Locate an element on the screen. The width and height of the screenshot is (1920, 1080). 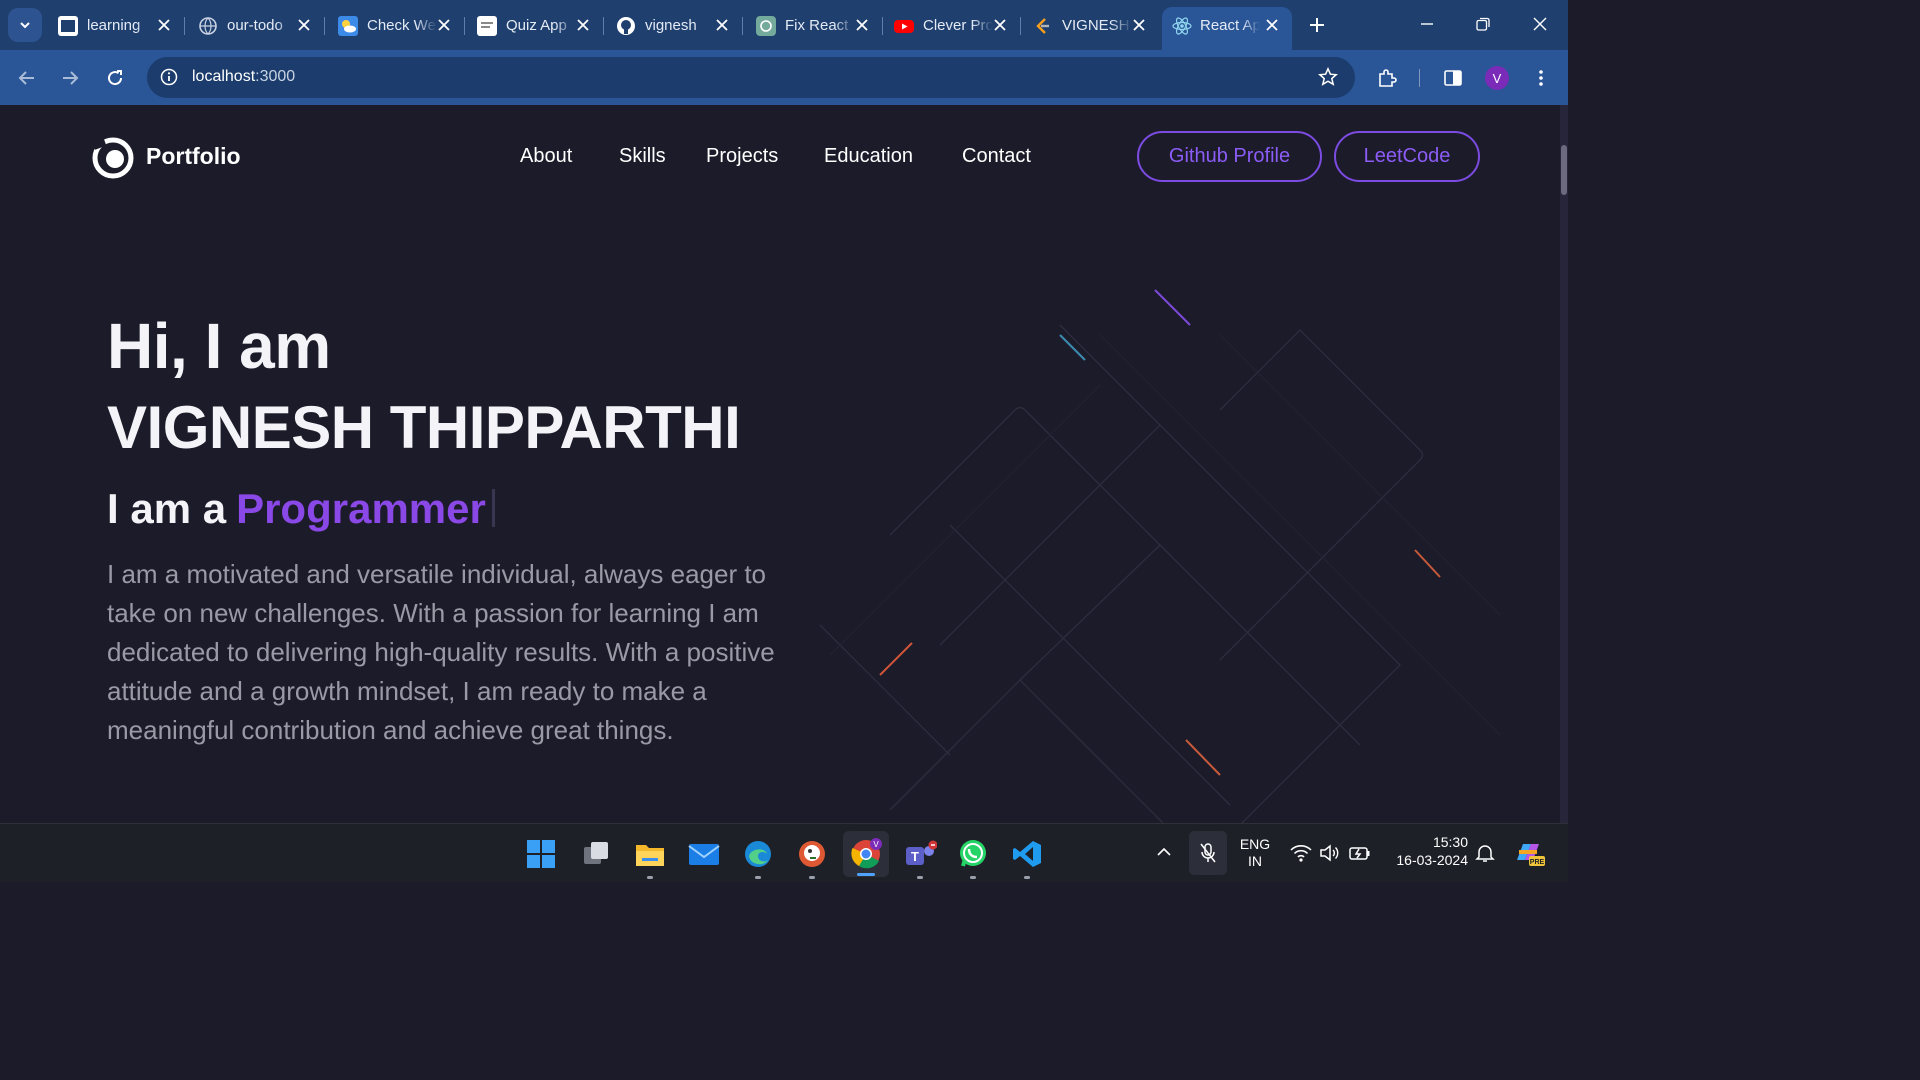
browser-menu-button is located at coordinates (1541, 78).